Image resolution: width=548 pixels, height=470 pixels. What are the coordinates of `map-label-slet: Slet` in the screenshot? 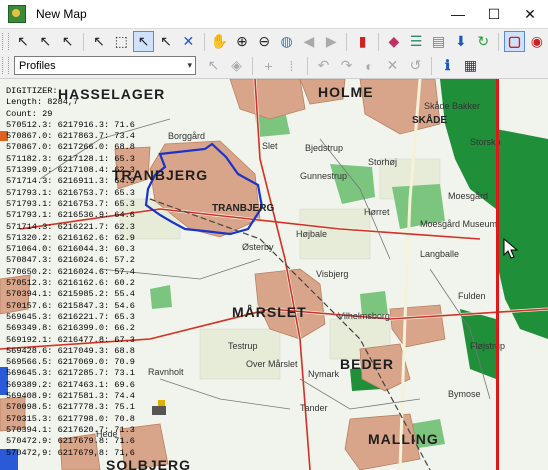 It's located at (270, 146).